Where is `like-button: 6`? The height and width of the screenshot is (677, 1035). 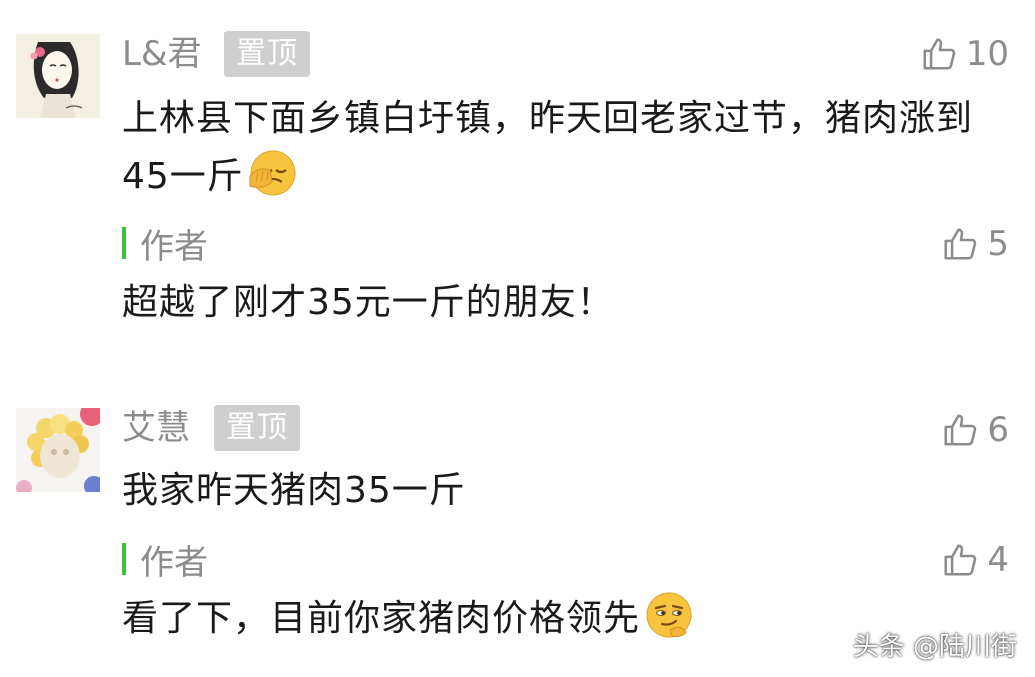 like-button: 6 is located at coordinates (975, 430).